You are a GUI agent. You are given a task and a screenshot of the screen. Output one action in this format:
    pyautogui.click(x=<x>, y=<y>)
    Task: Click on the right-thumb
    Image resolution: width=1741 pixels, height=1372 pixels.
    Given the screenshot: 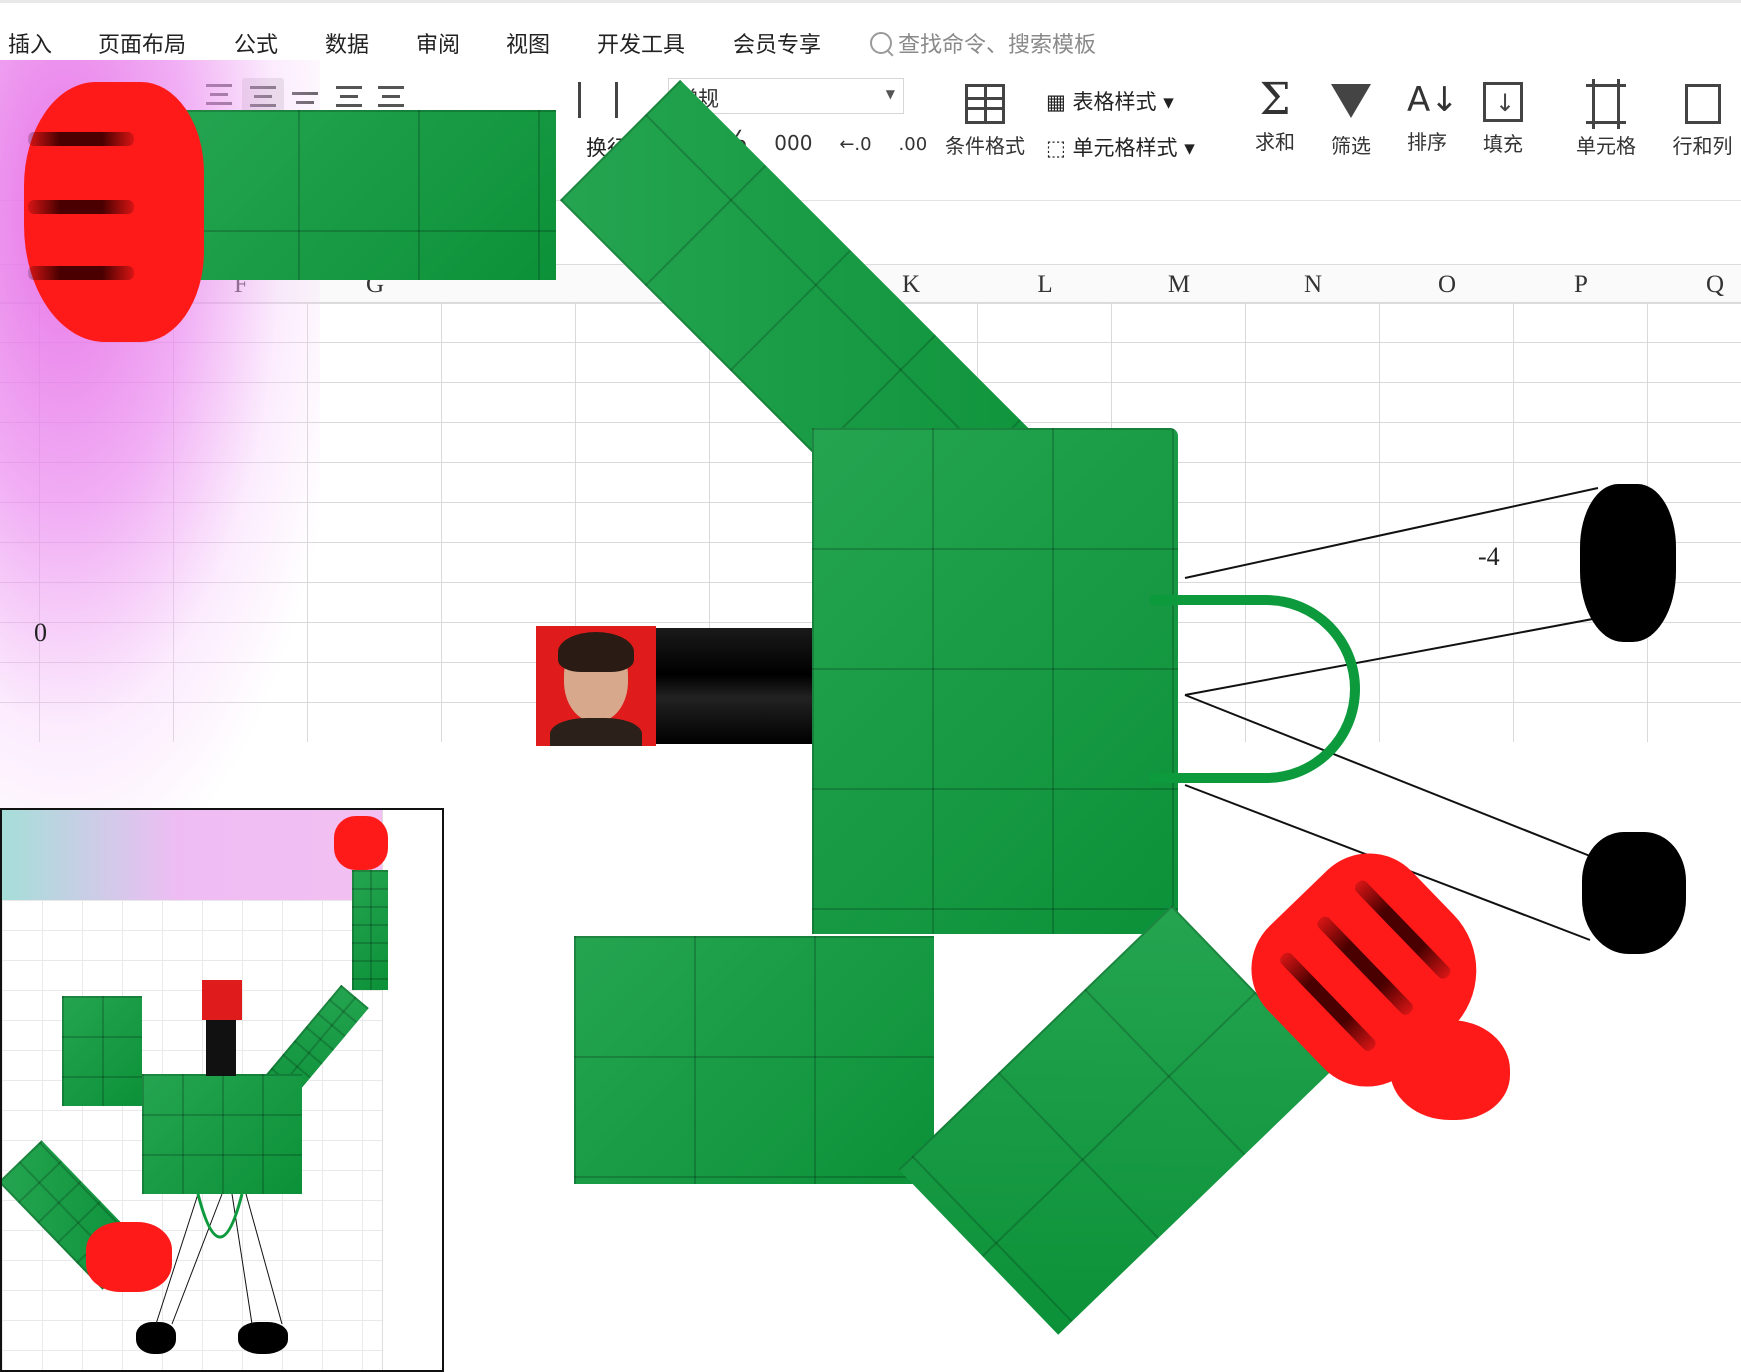 What is the action you would take?
    pyautogui.click(x=1450, y=1070)
    